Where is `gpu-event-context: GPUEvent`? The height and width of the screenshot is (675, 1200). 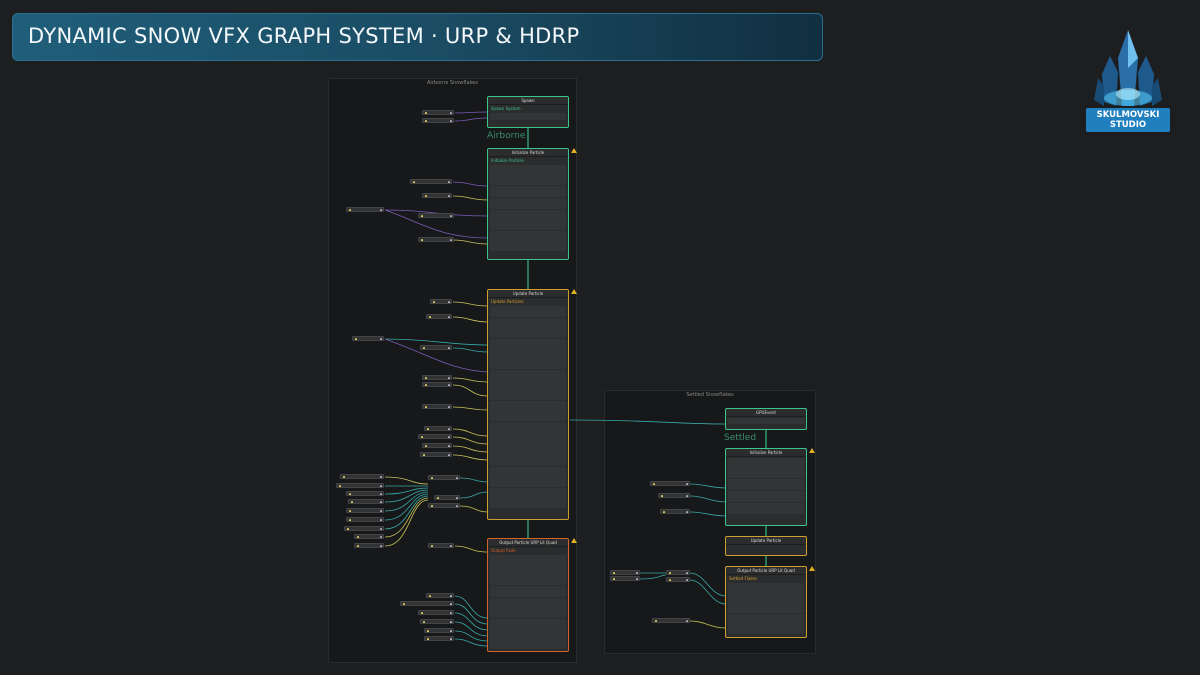 gpu-event-context: GPUEvent is located at coordinates (766, 419).